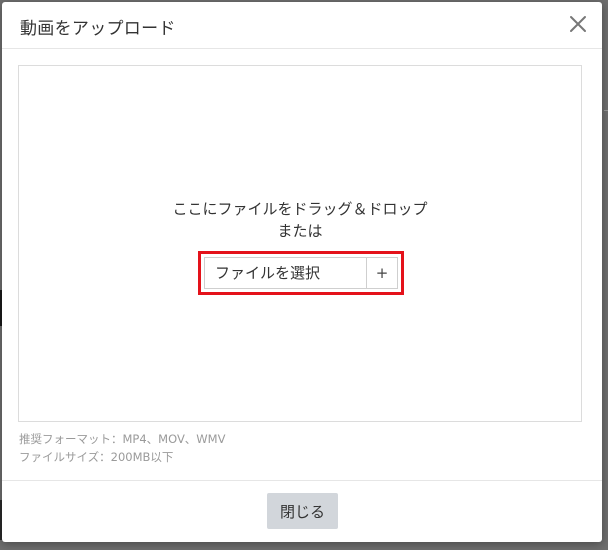 This screenshot has height=550, width=608. I want to click on dialog-header: 動画をアップロード, so click(302, 25).